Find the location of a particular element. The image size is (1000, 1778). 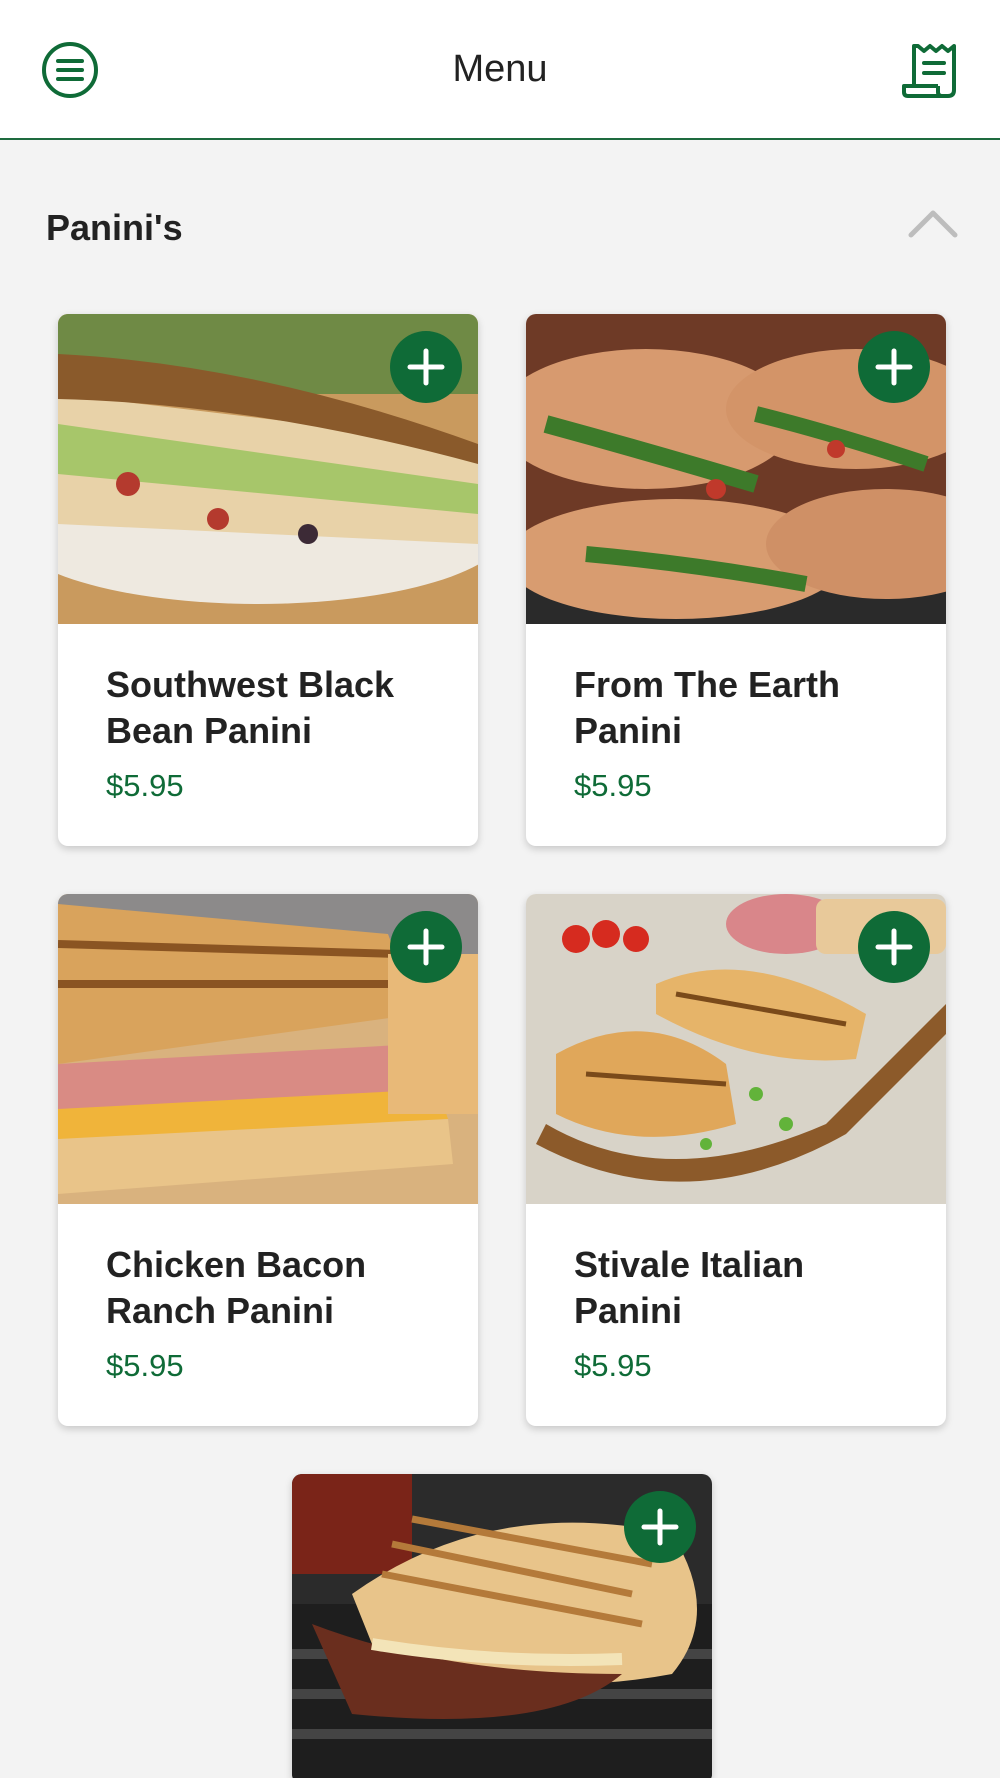

item-details: Stivale Italian Panini $5.95 is located at coordinates (736, 1315).